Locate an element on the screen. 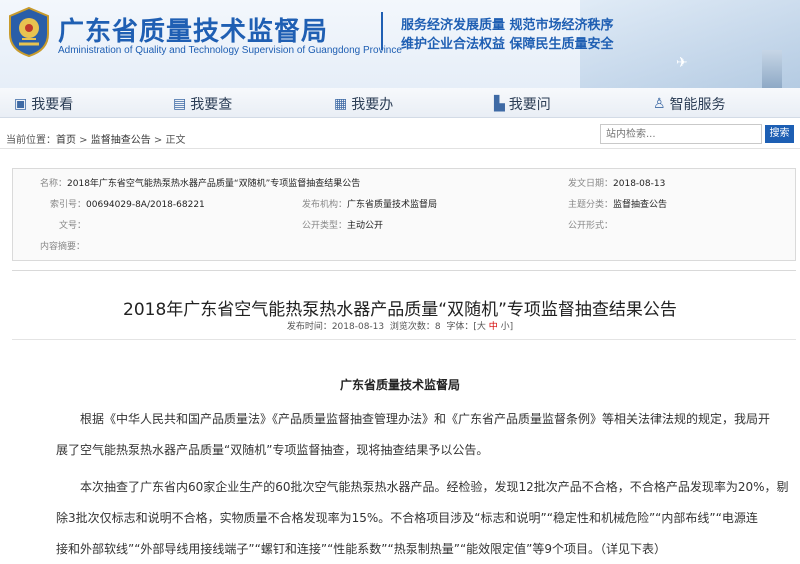 The height and width of the screenshot is (564, 800). nav-item-query: ▤ 我要查 is located at coordinates (202, 104).